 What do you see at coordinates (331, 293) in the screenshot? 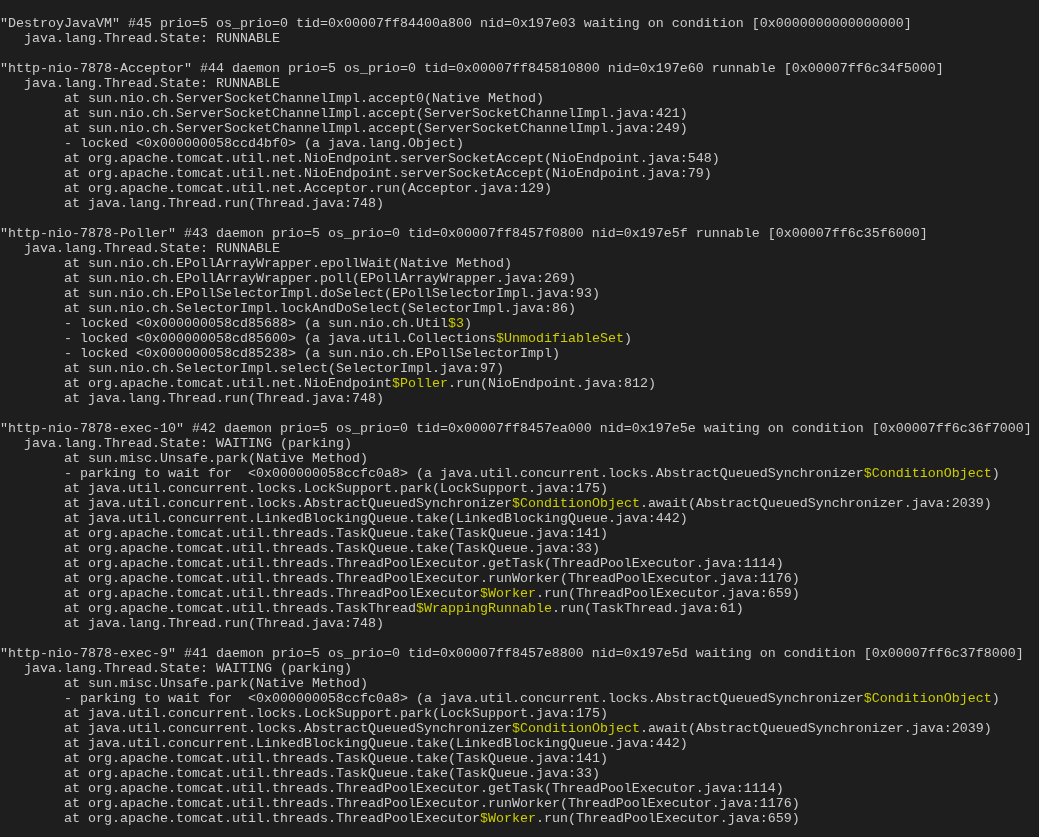
I see `stack-frame-line: at sun.nio.ch.EPollSelectorImpl.doSelect(EPollSelectorImpl.java:93)` at bounding box center [331, 293].